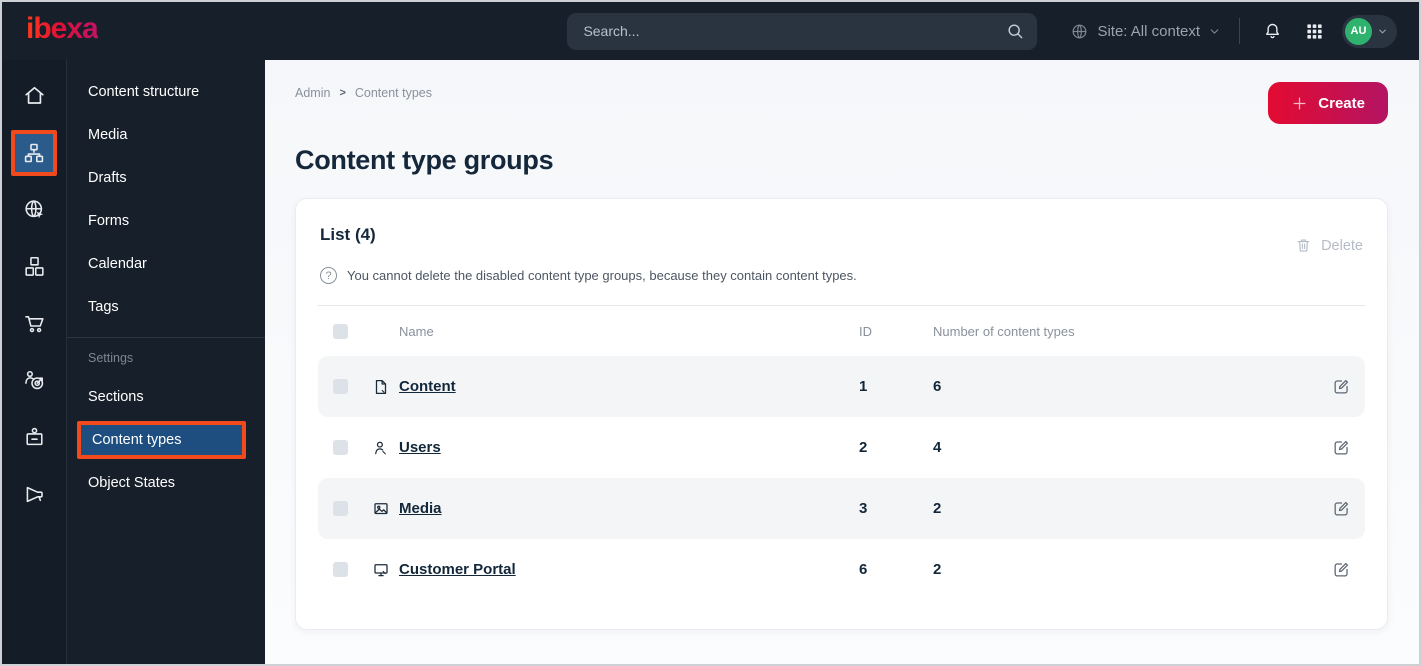 This screenshot has width=1421, height=666. I want to click on group-link: Users, so click(629, 447).